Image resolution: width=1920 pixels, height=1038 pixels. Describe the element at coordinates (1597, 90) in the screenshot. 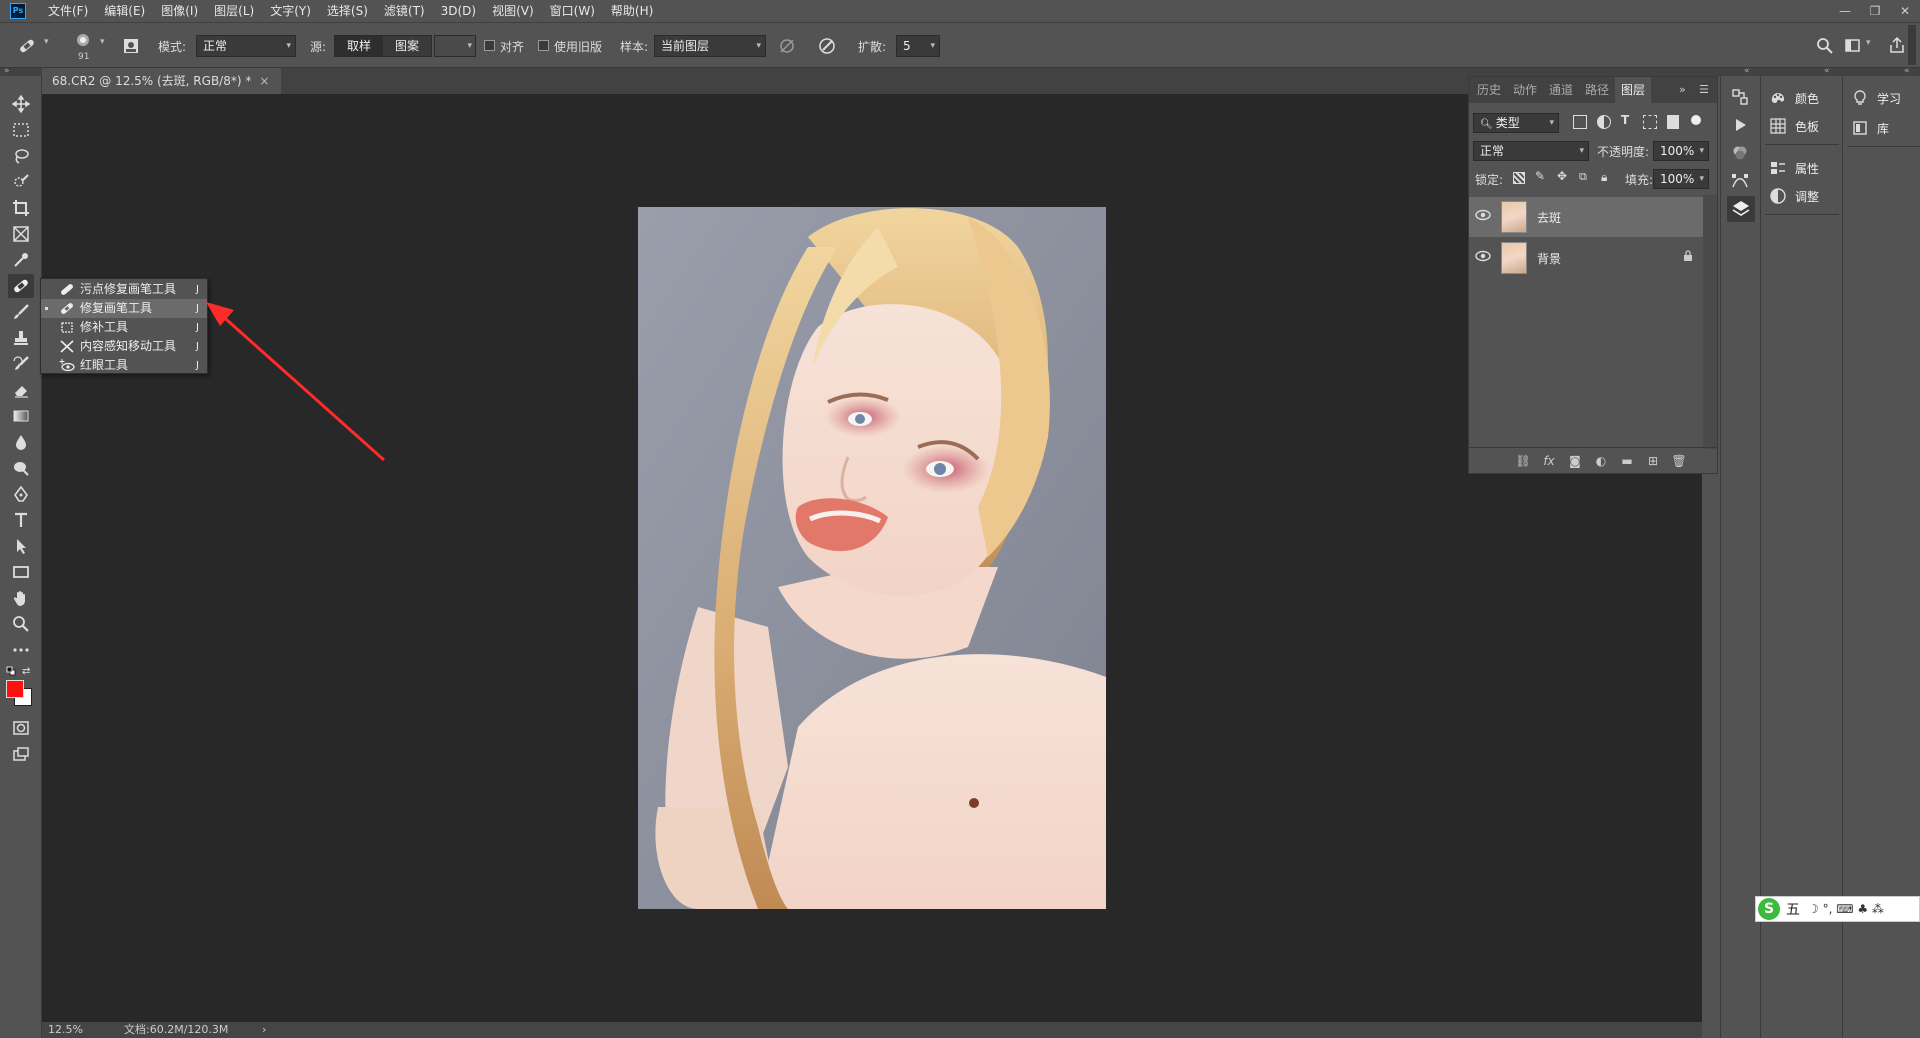

I see `tab-paths: 路径` at that location.